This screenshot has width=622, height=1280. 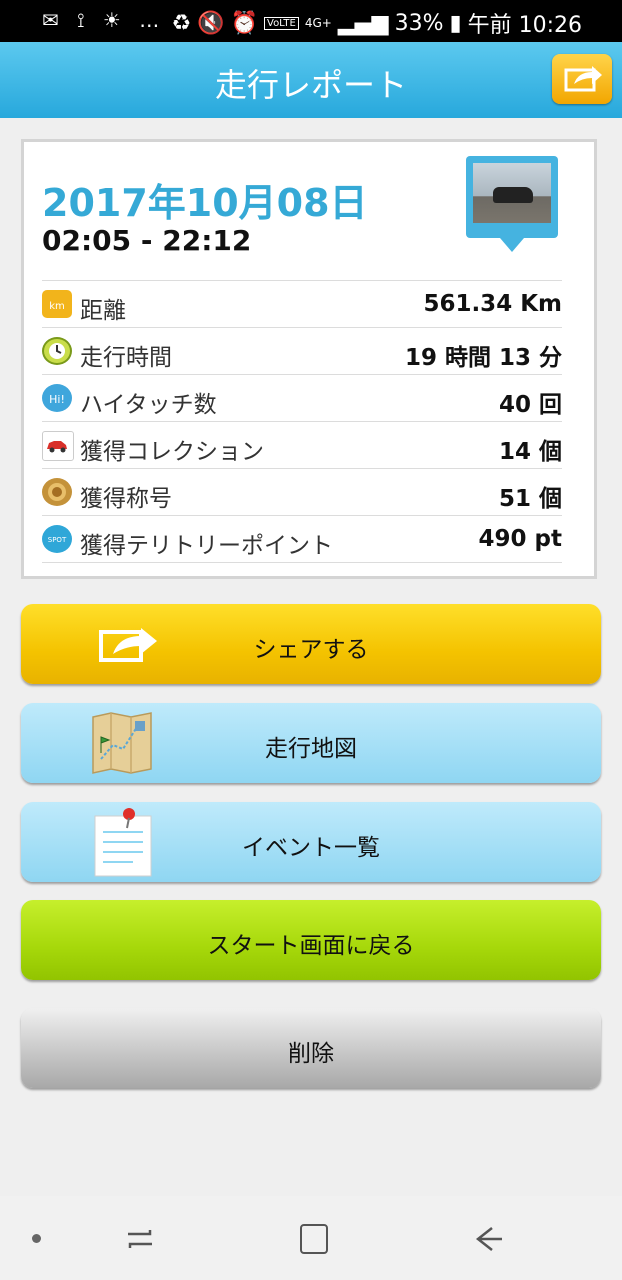 What do you see at coordinates (103, 311) in the screenshot?
I see `stat-label: 距離` at bounding box center [103, 311].